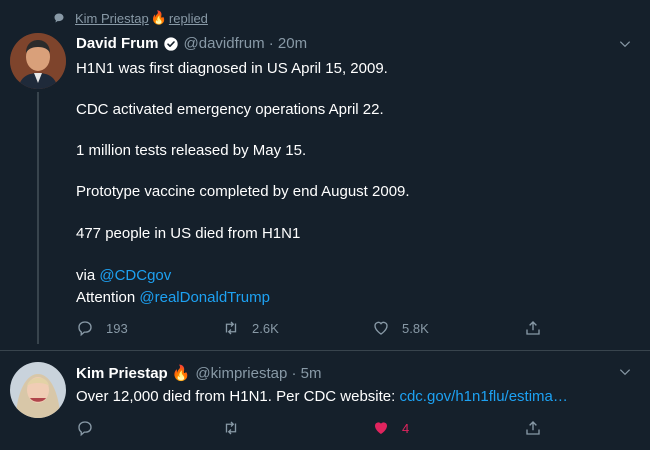 This screenshot has width=650, height=450. I want to click on attention-line: Attention @realDonaldTrump, so click(173, 298).